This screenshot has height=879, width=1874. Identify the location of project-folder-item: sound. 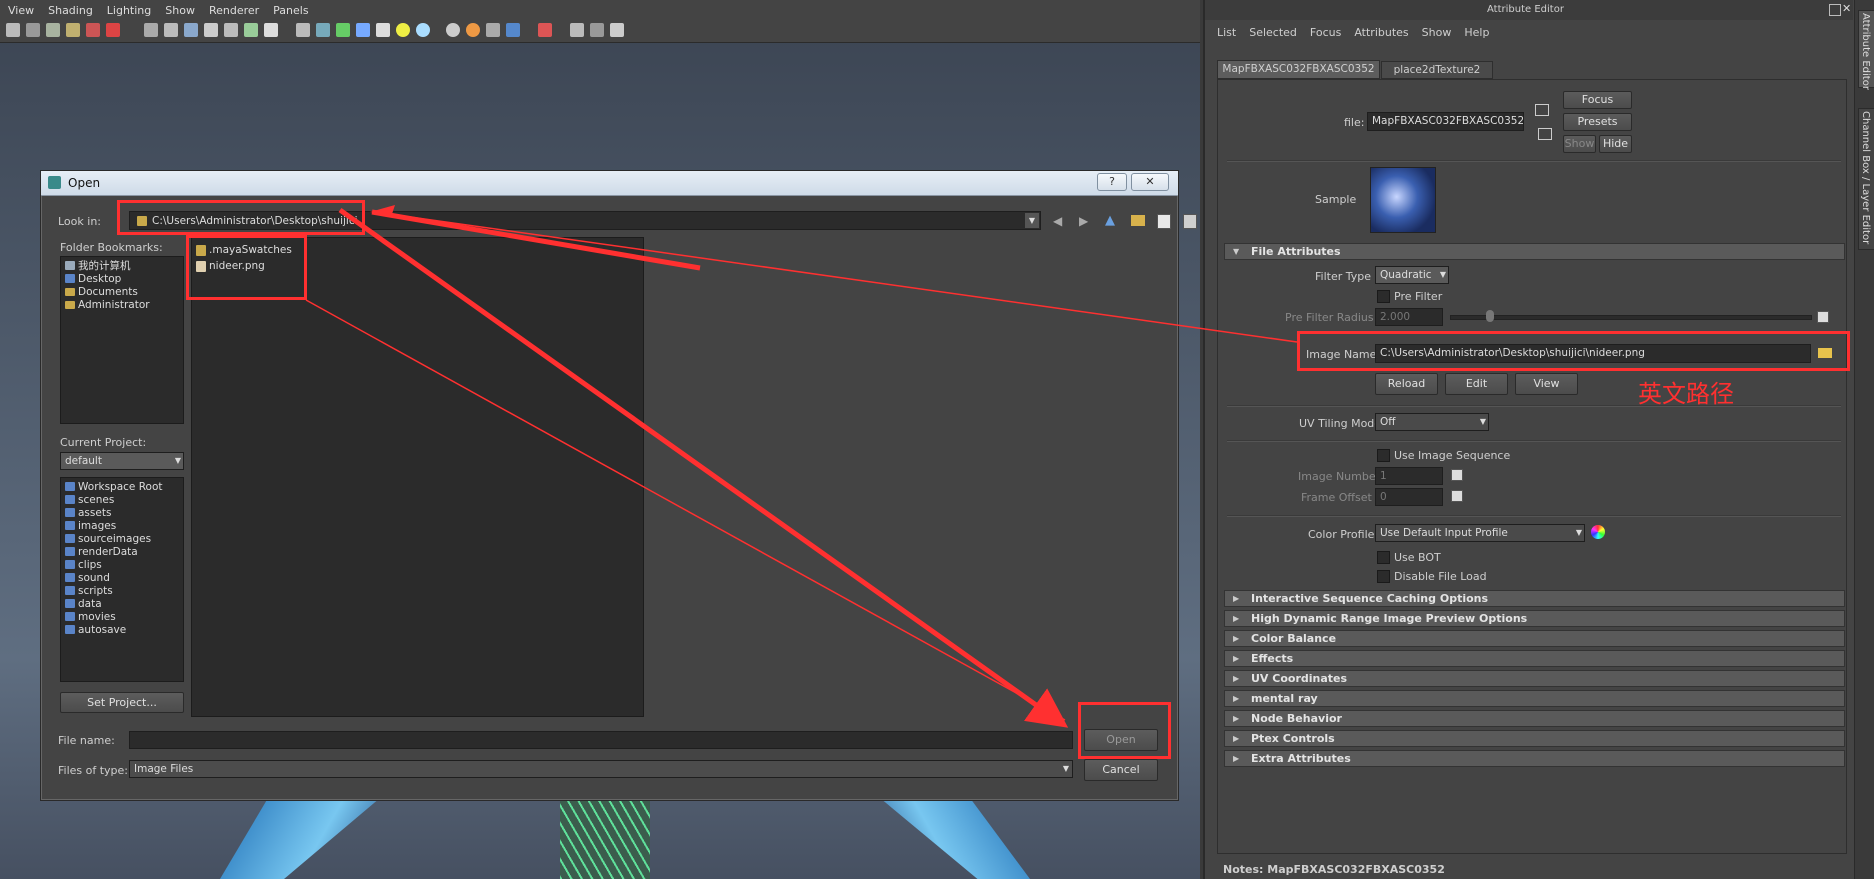
(122, 577).